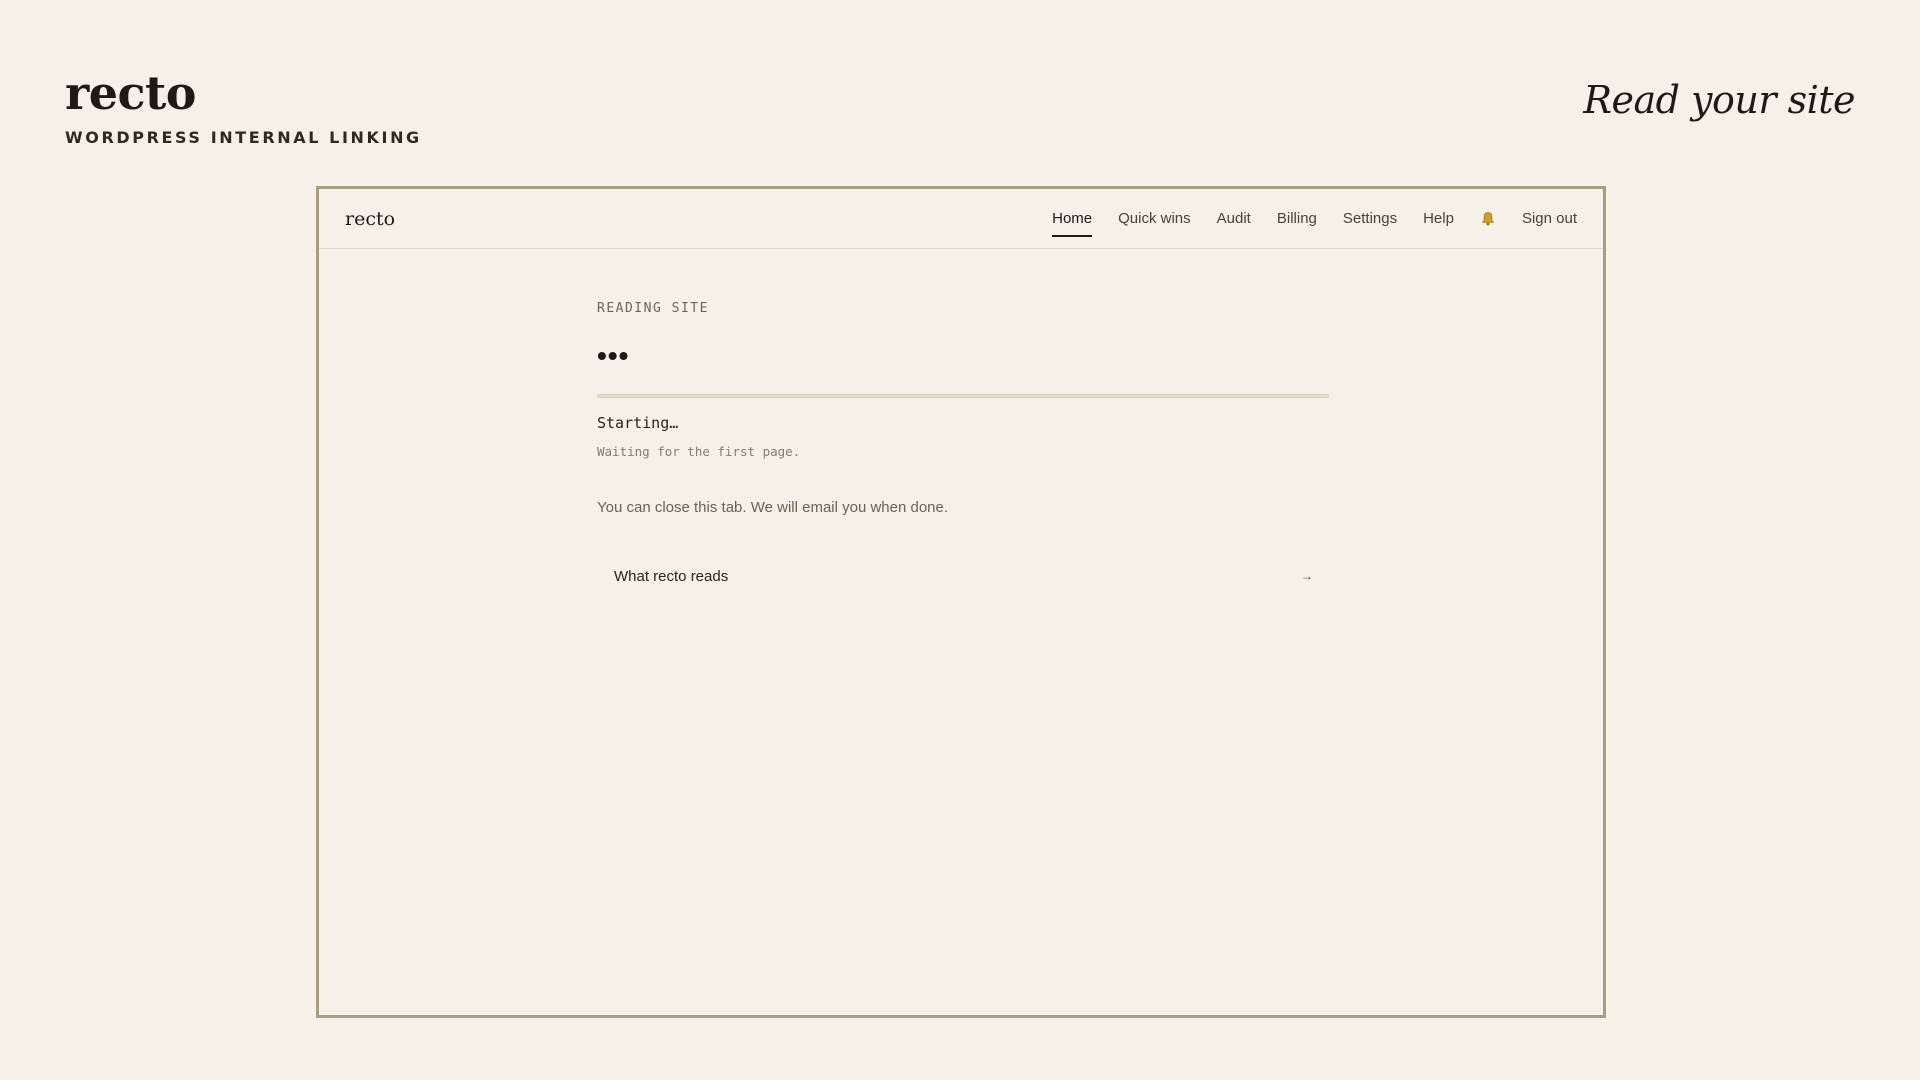  What do you see at coordinates (1488, 219) in the screenshot?
I see `bell-icon` at bounding box center [1488, 219].